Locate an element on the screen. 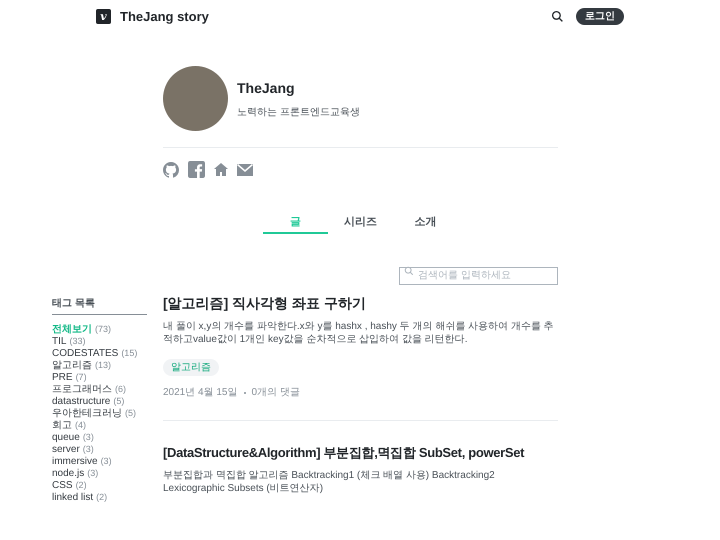 The image size is (720, 540). post-date: 2021년 4월 15일 is located at coordinates (200, 393).